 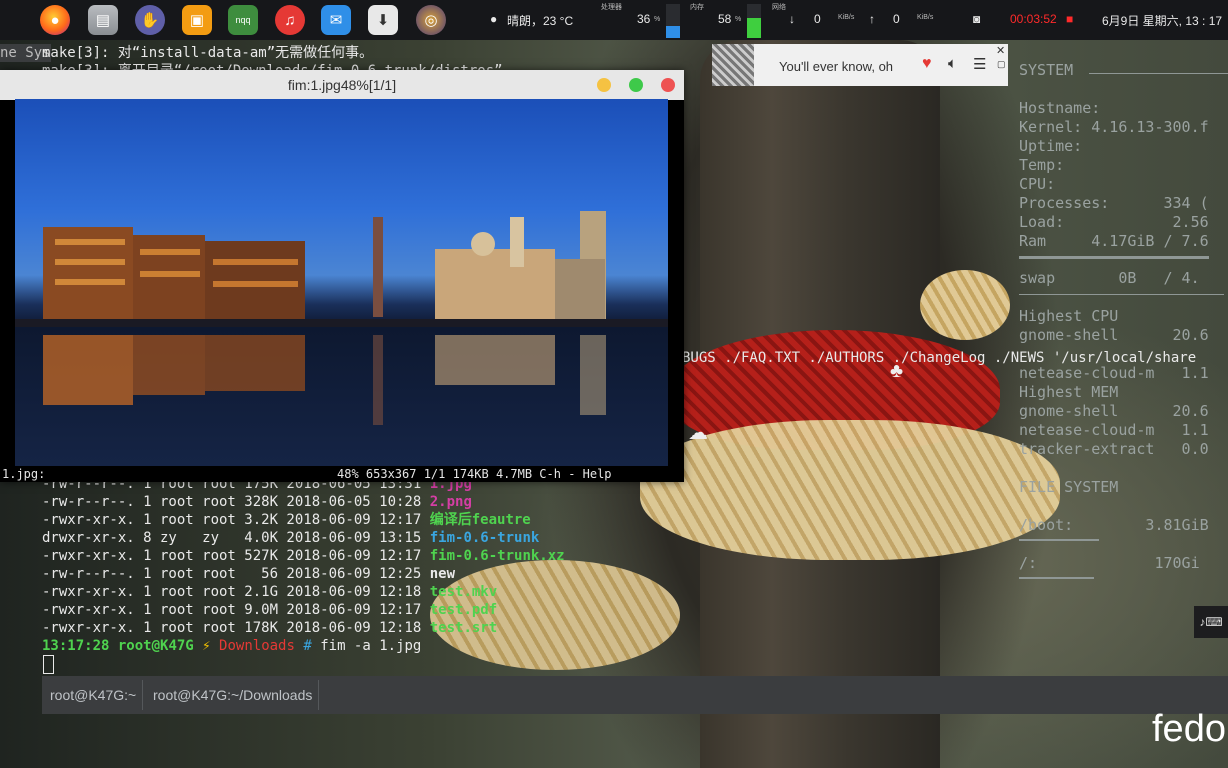 I want to click on conky-mem-proc: tracker-extract 0.0, so click(x=1114, y=449).